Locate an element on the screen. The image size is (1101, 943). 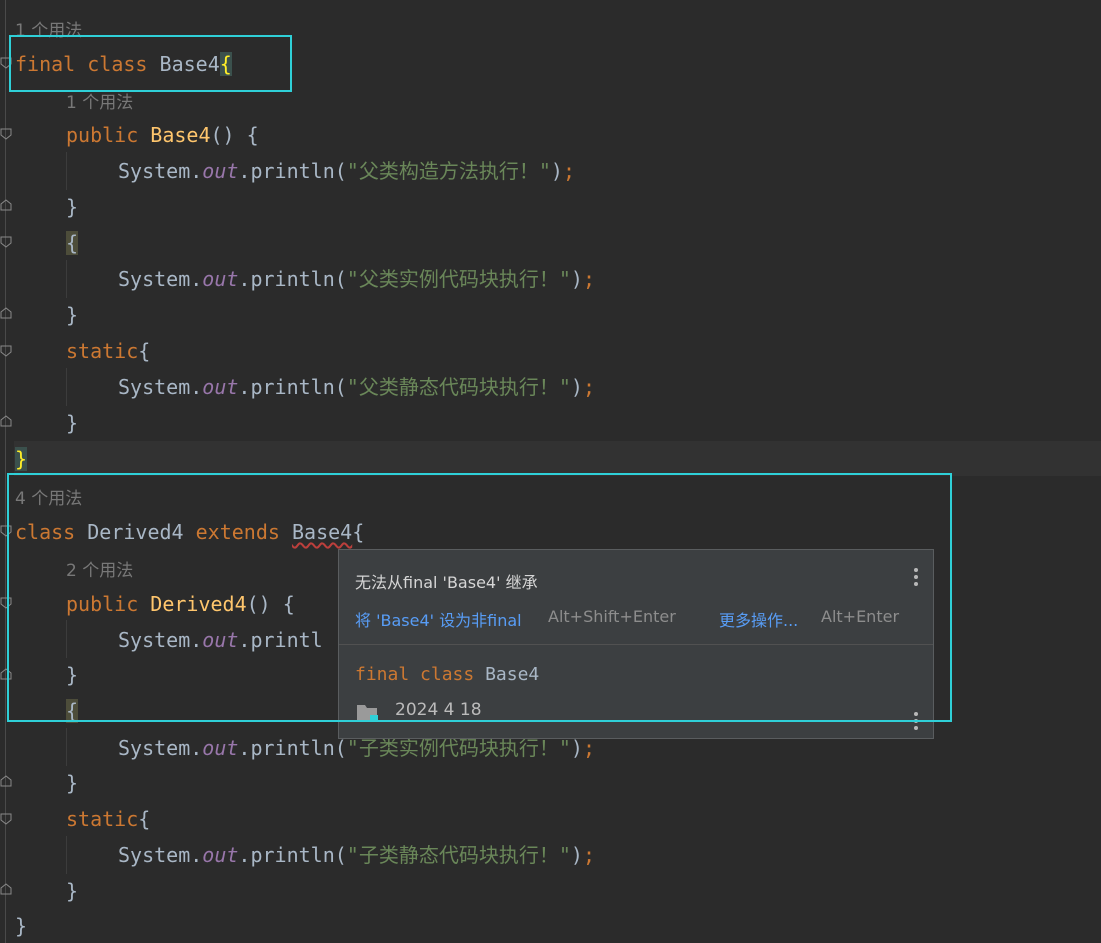
gutter-line is located at coordinates (5, 471).